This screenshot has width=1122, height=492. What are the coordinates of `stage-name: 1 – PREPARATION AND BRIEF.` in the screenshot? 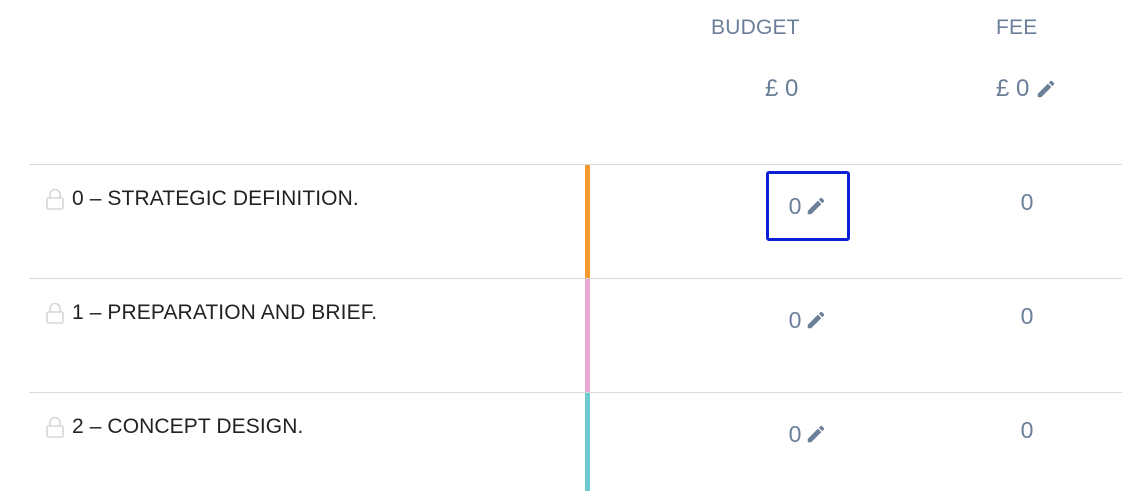 It's located at (210, 313).